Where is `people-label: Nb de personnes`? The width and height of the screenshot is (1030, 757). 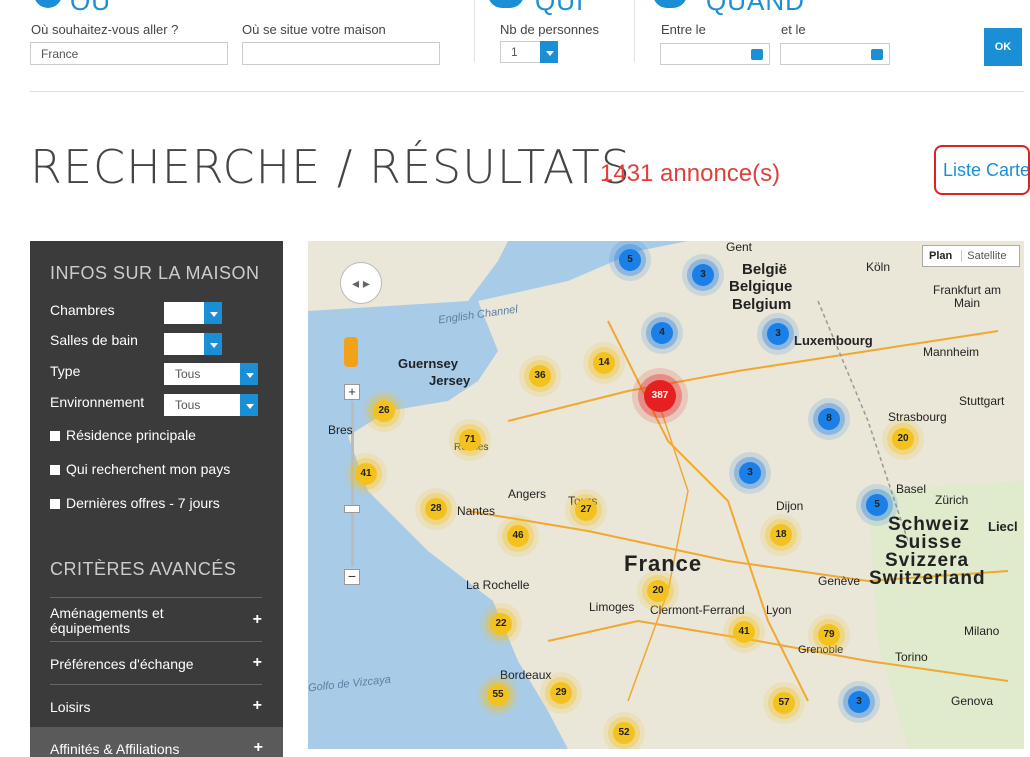 people-label: Nb de personnes is located at coordinates (550, 29).